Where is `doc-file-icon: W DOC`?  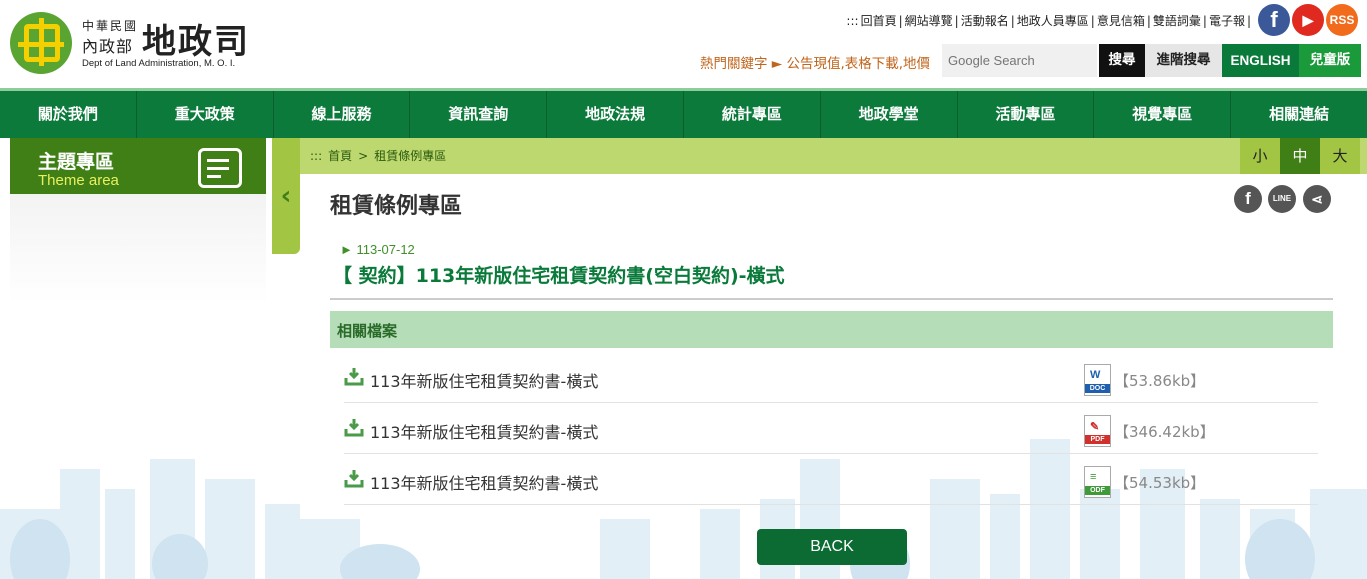 doc-file-icon: W DOC is located at coordinates (1097, 380).